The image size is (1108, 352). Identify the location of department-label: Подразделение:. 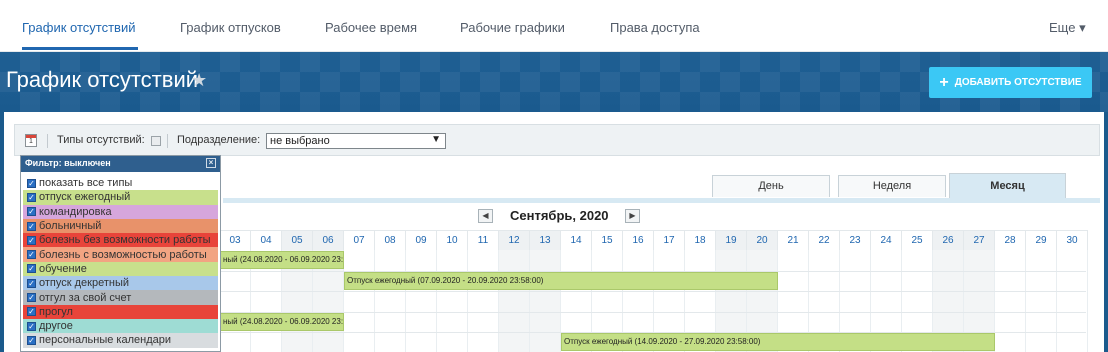
(219, 140).